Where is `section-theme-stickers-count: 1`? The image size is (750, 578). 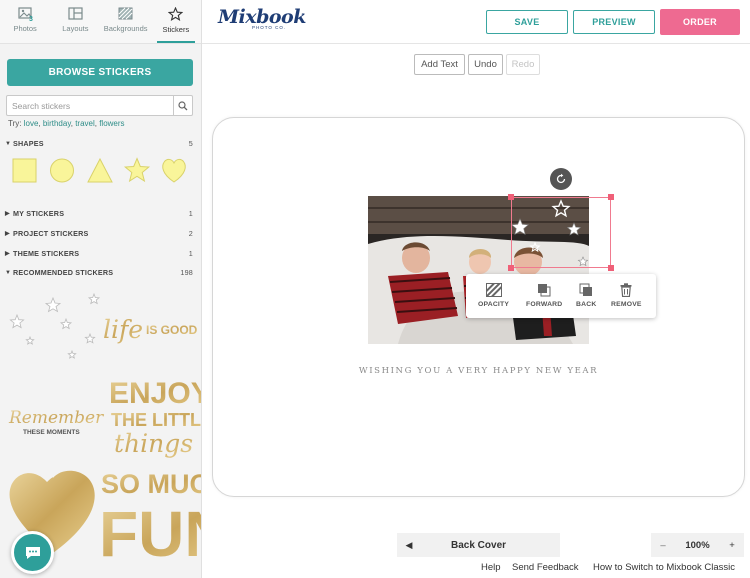
section-theme-stickers-count: 1 is located at coordinates (190, 253).